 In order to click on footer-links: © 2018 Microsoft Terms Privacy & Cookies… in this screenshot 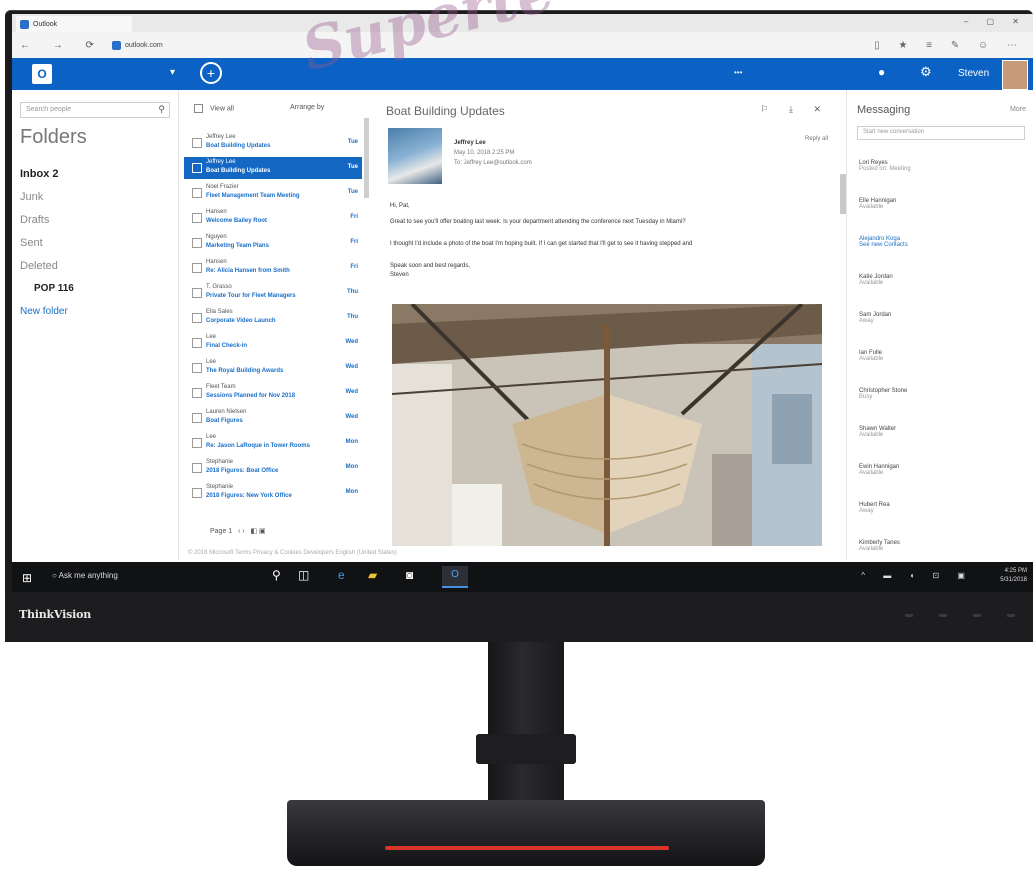, I will do `click(292, 553)`.